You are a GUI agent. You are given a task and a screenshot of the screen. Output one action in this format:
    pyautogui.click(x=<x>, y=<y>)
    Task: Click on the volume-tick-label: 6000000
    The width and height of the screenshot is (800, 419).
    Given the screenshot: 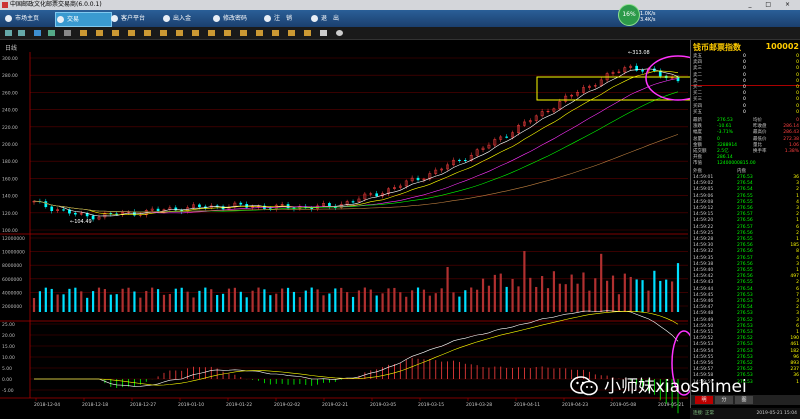 What is the action you would take?
    pyautogui.click(x=12, y=280)
    